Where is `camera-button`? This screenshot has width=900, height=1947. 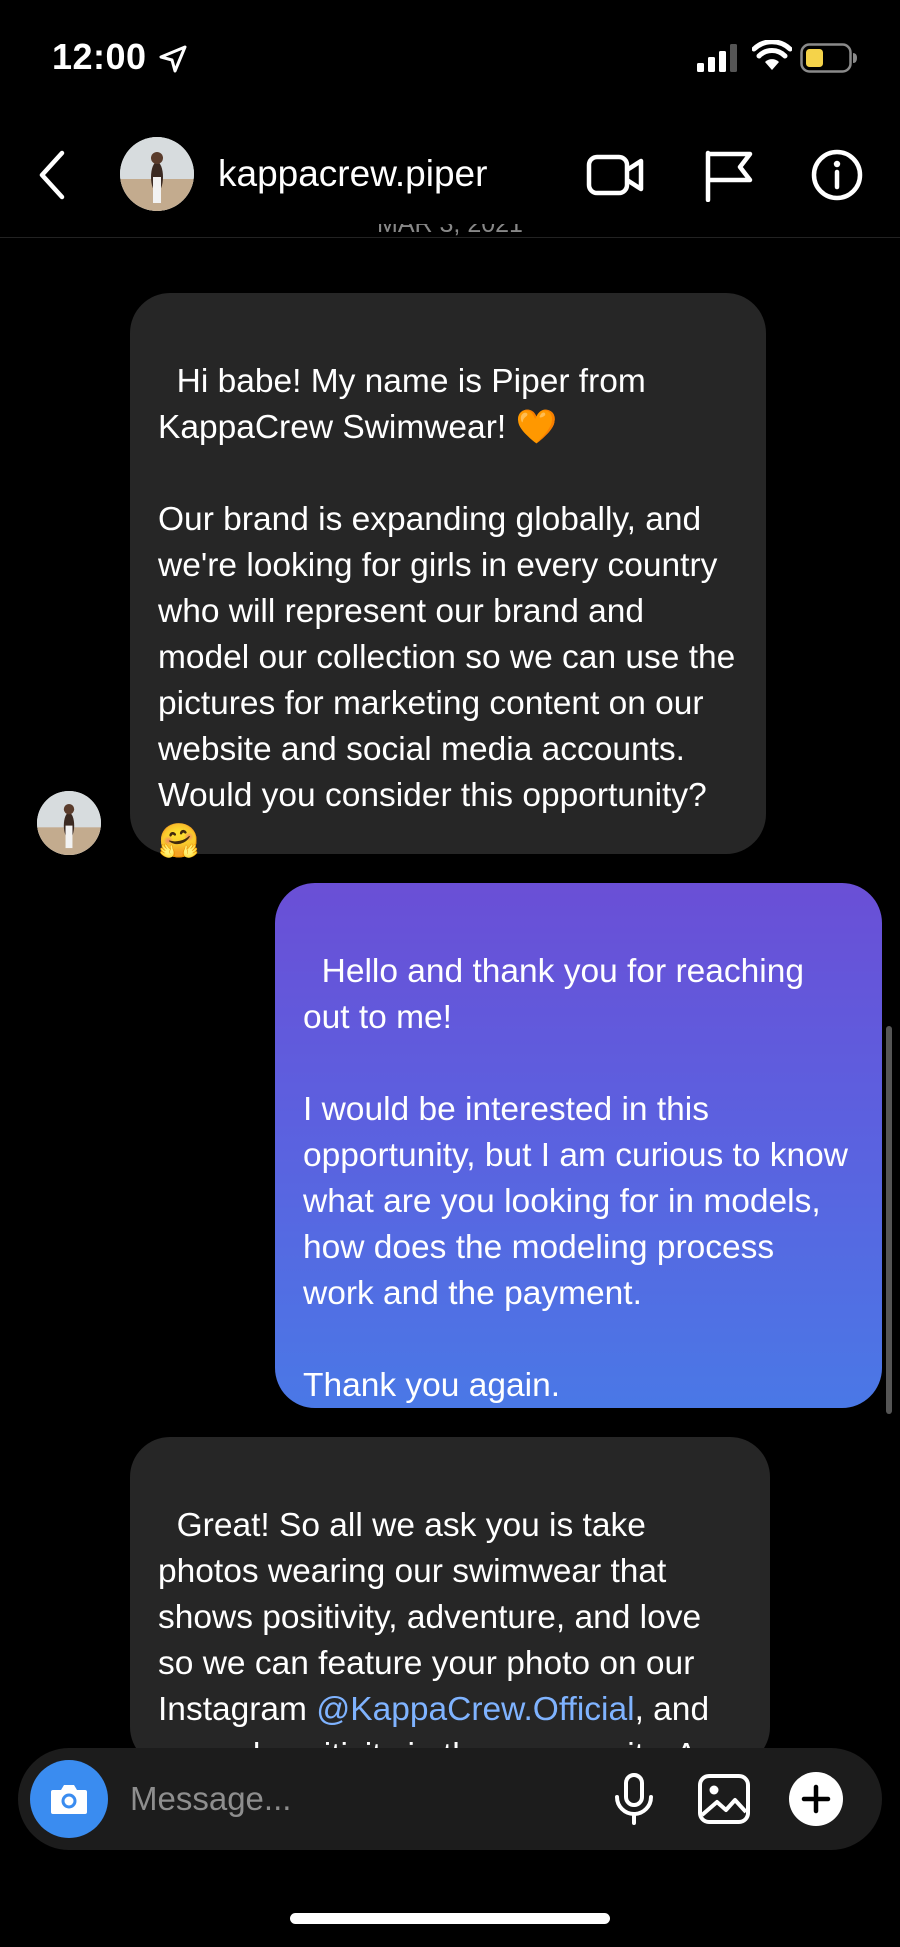
camera-button is located at coordinates (69, 1799).